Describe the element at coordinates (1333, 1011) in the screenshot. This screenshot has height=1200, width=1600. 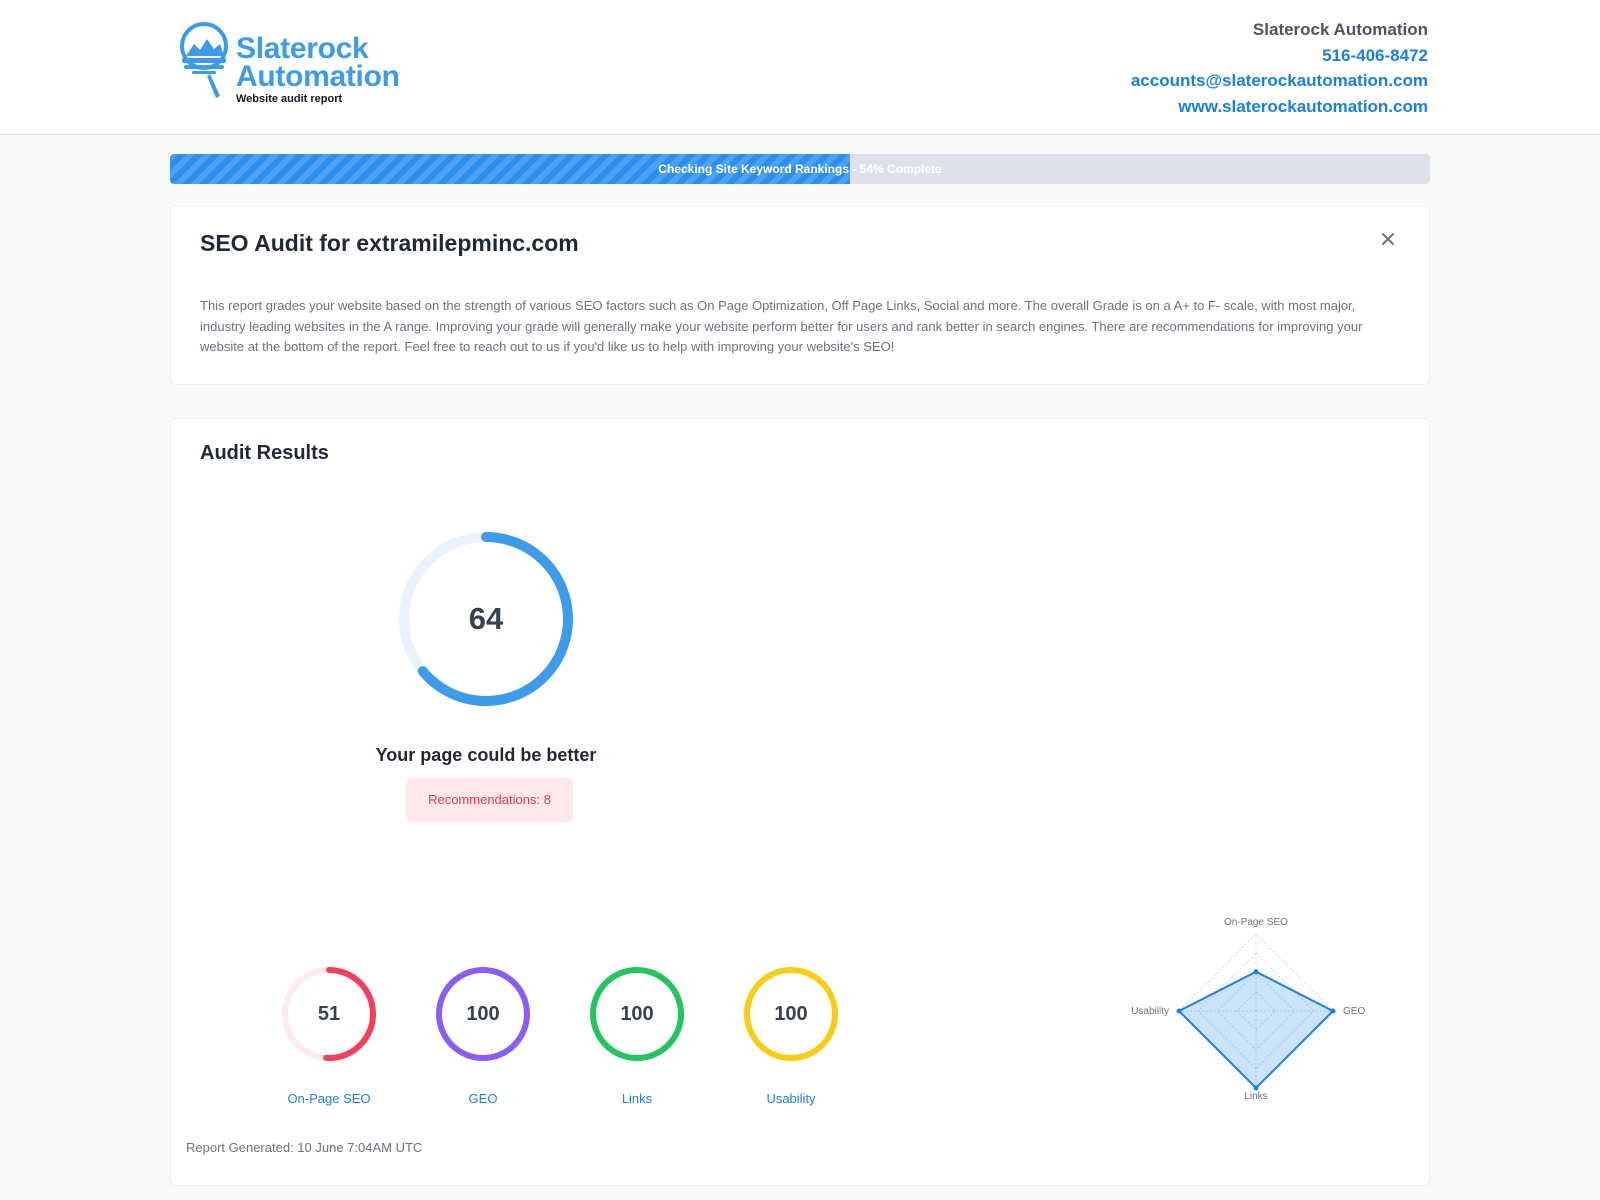
I see `radar-point-geo` at that location.